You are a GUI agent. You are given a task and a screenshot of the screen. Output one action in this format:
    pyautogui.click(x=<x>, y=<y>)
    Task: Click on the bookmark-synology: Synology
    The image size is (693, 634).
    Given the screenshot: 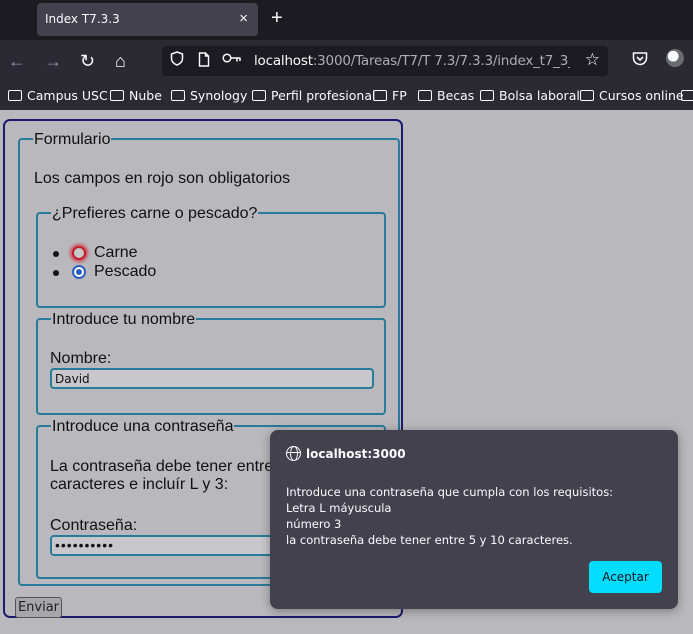 What is the action you would take?
    pyautogui.click(x=209, y=95)
    